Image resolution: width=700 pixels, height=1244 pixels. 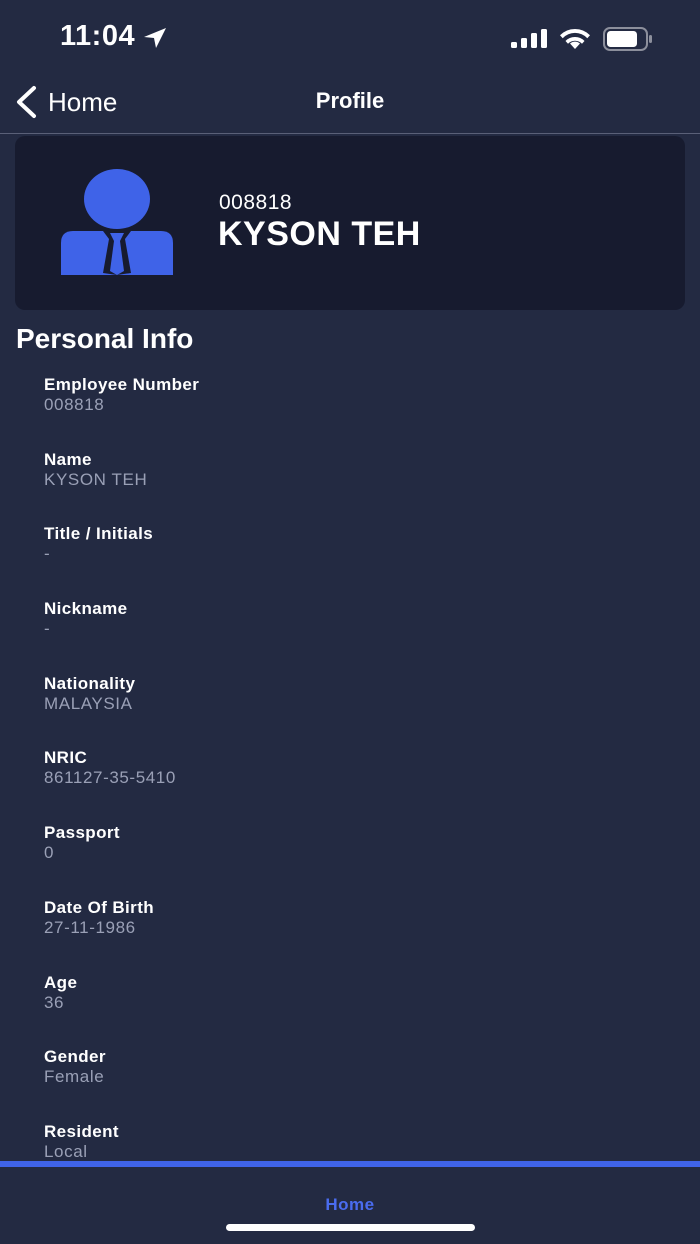 I want to click on info-label: Employee Number, so click(x=122, y=384).